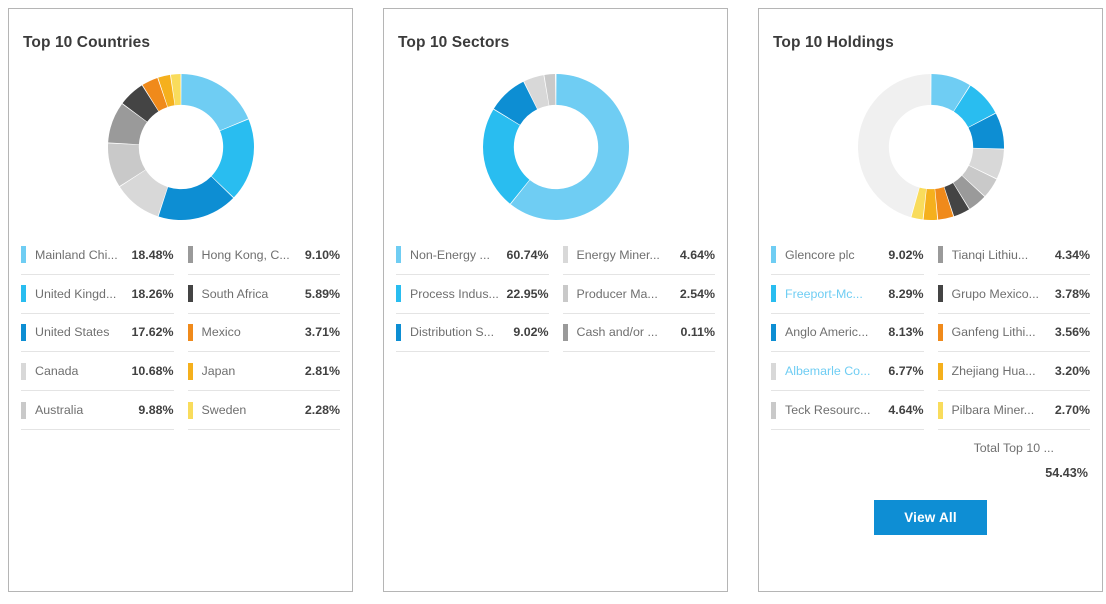 The image size is (1106, 604). I want to click on legend-item-label: Australia, so click(59, 410).